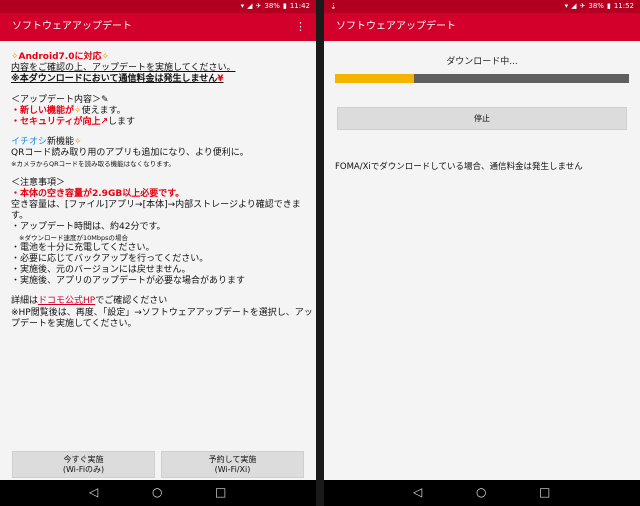 Image resolution: width=640 pixels, height=506 pixels. I want to click on storage-check-line: 空き容量は、[ファイル]アプリ→[本体]→内部ストレージより確認できま, so click(156, 205).